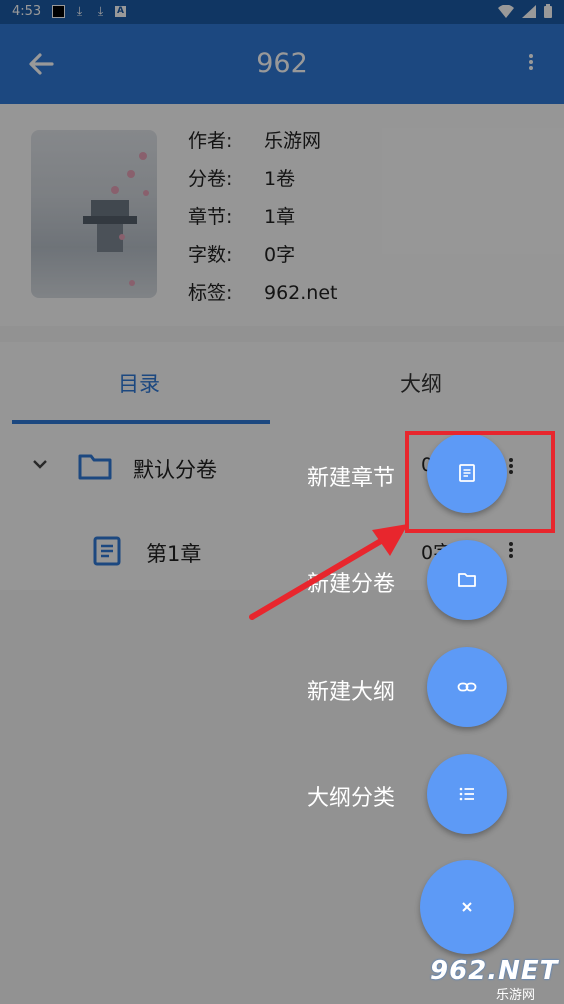  Describe the element at coordinates (351, 690) in the screenshot. I see `new-outline-label: 新建大纲` at that location.